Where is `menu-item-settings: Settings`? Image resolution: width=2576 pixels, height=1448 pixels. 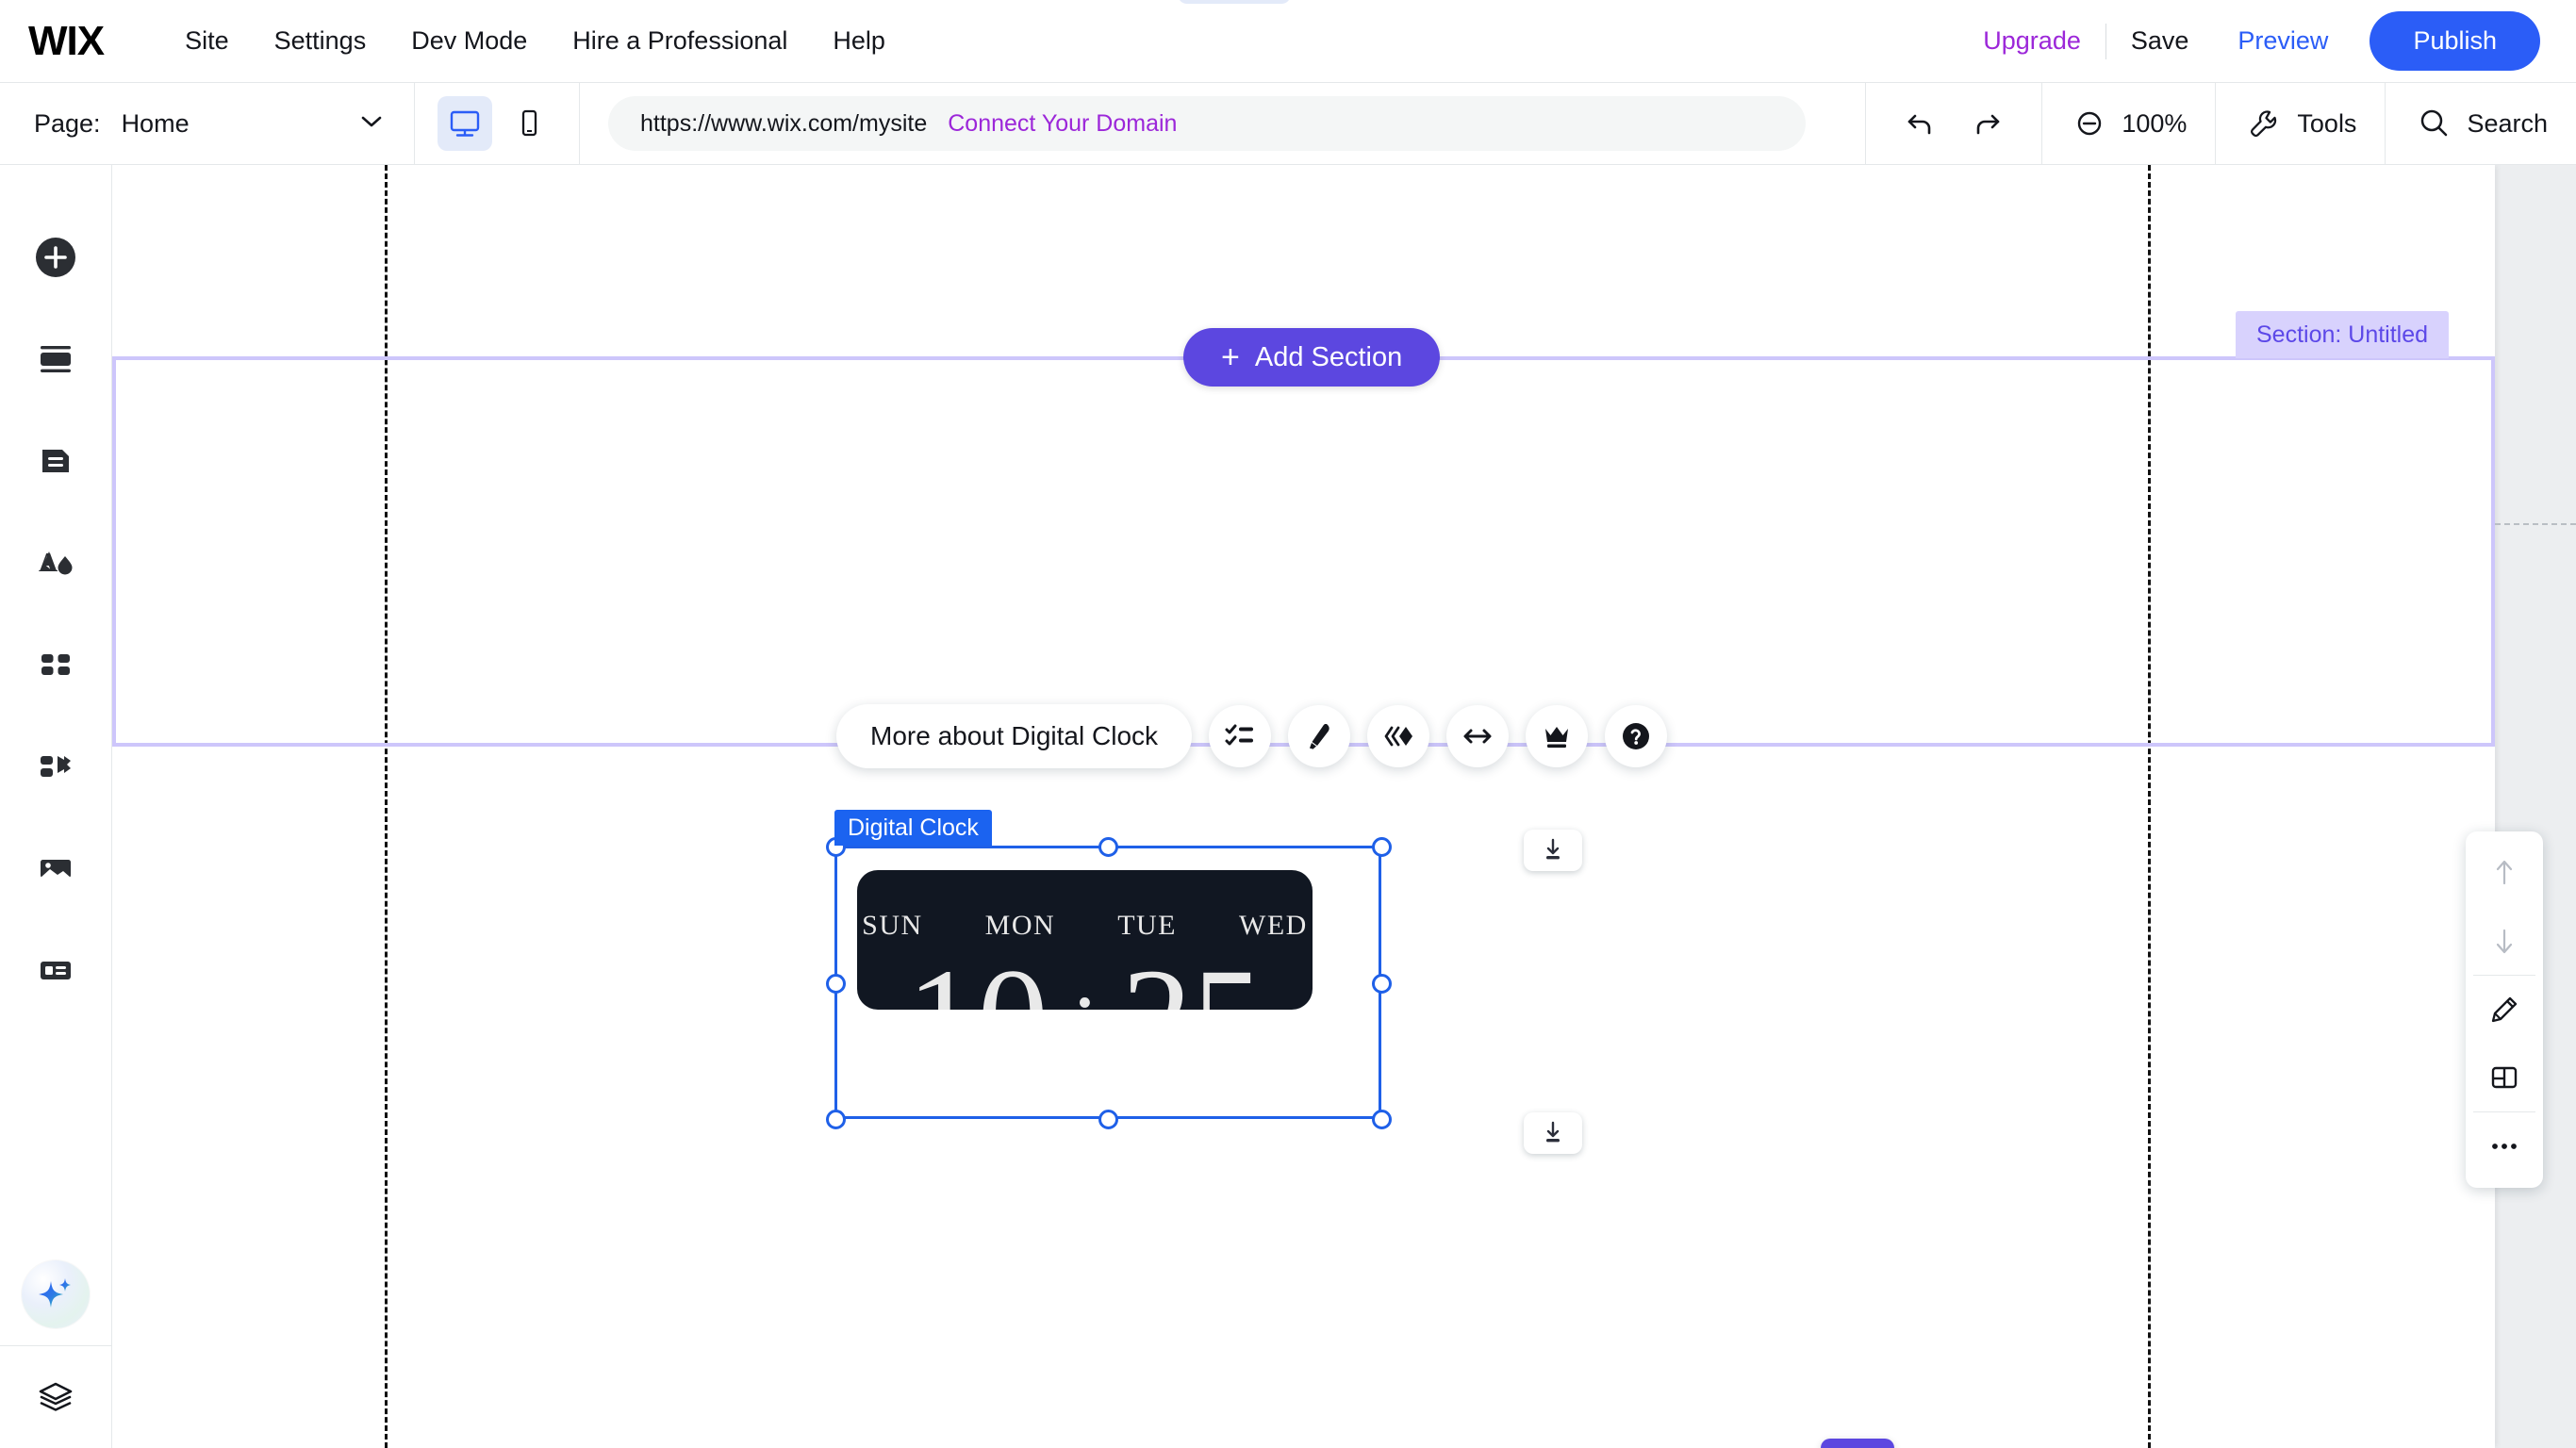
menu-item-settings: Settings is located at coordinates (320, 41).